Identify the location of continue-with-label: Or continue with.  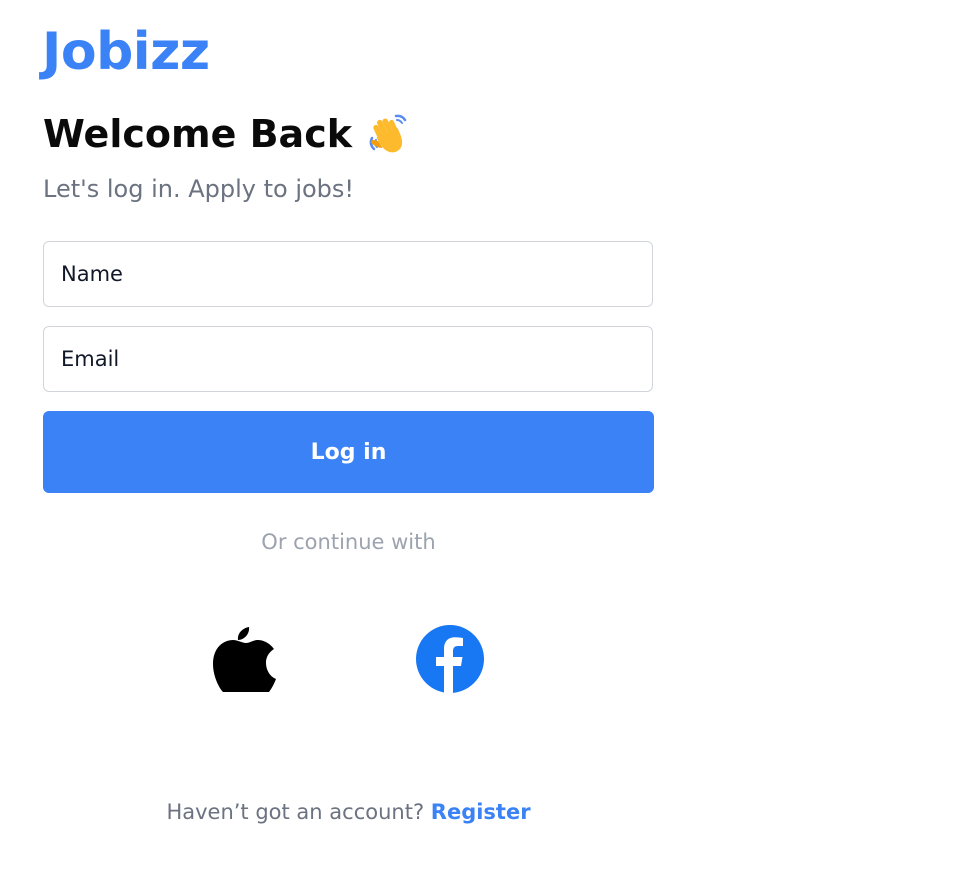
(348, 542).